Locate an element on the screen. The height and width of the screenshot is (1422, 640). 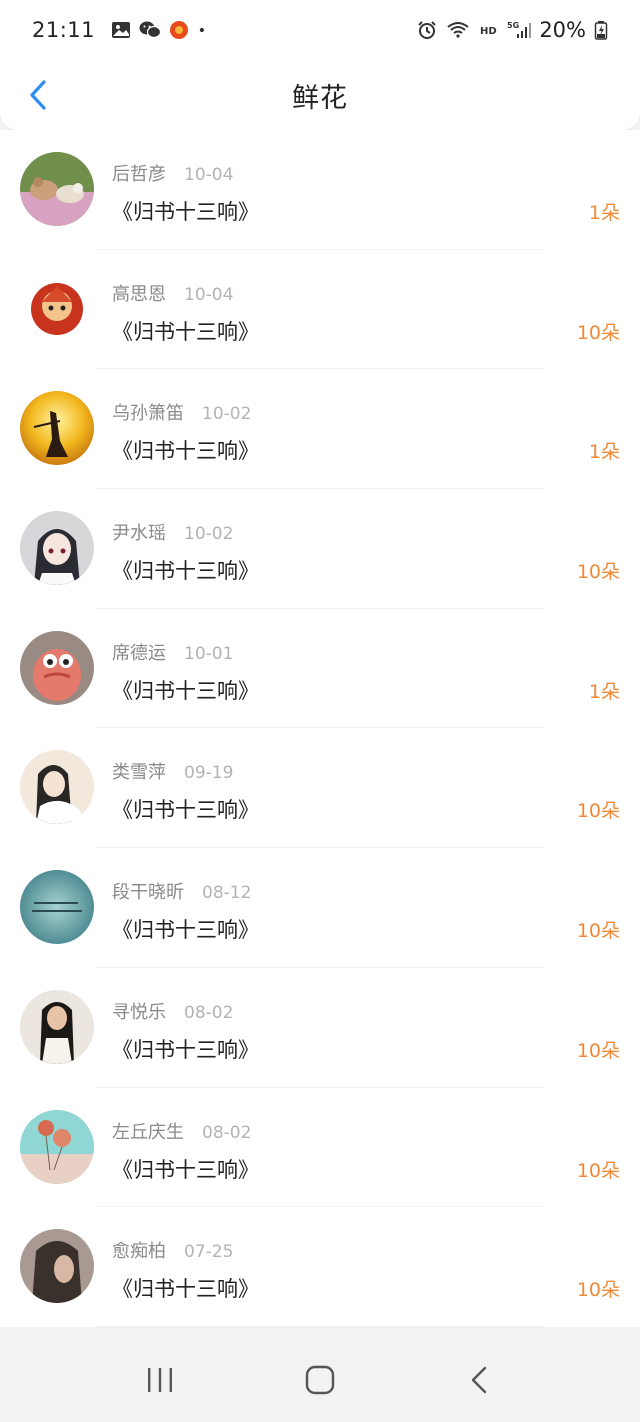
date: 08-12 is located at coordinates (227, 893).